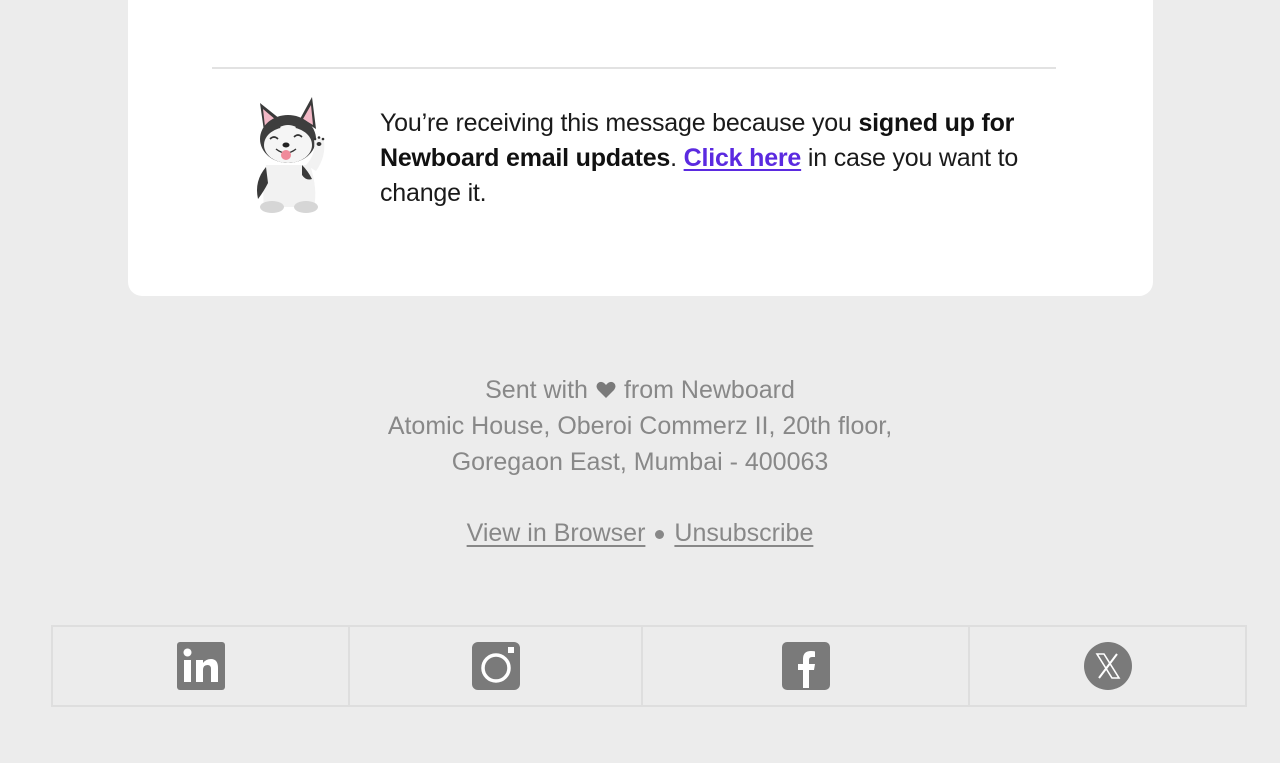  Describe the element at coordinates (709, 390) in the screenshot. I see `from-newboard-text: from Newboard` at that location.